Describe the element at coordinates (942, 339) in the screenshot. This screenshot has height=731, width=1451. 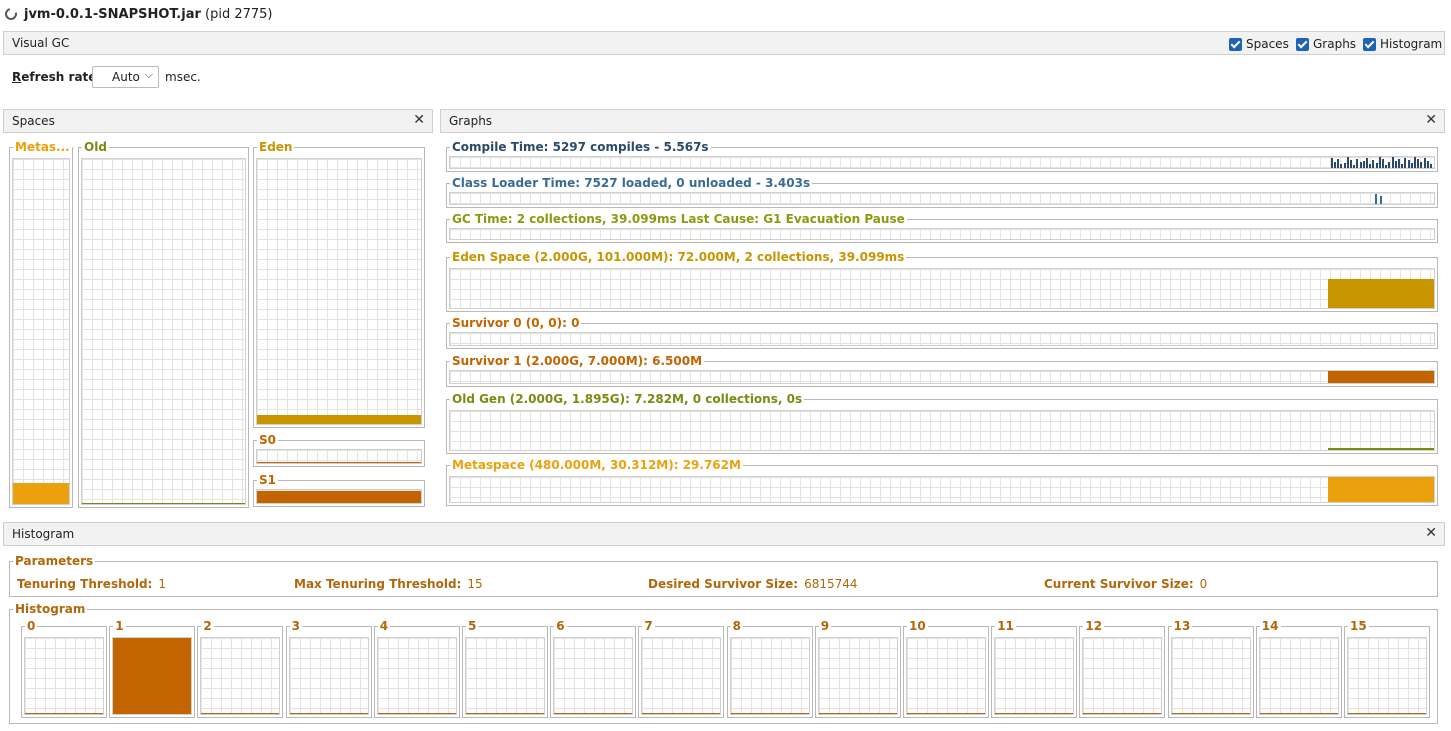
I see `graph-survivor-0-chart` at that location.